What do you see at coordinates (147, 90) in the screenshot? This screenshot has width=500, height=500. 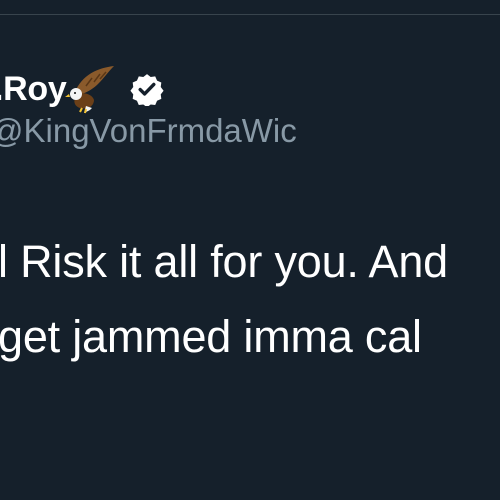 I see `verified-badge-icon` at bounding box center [147, 90].